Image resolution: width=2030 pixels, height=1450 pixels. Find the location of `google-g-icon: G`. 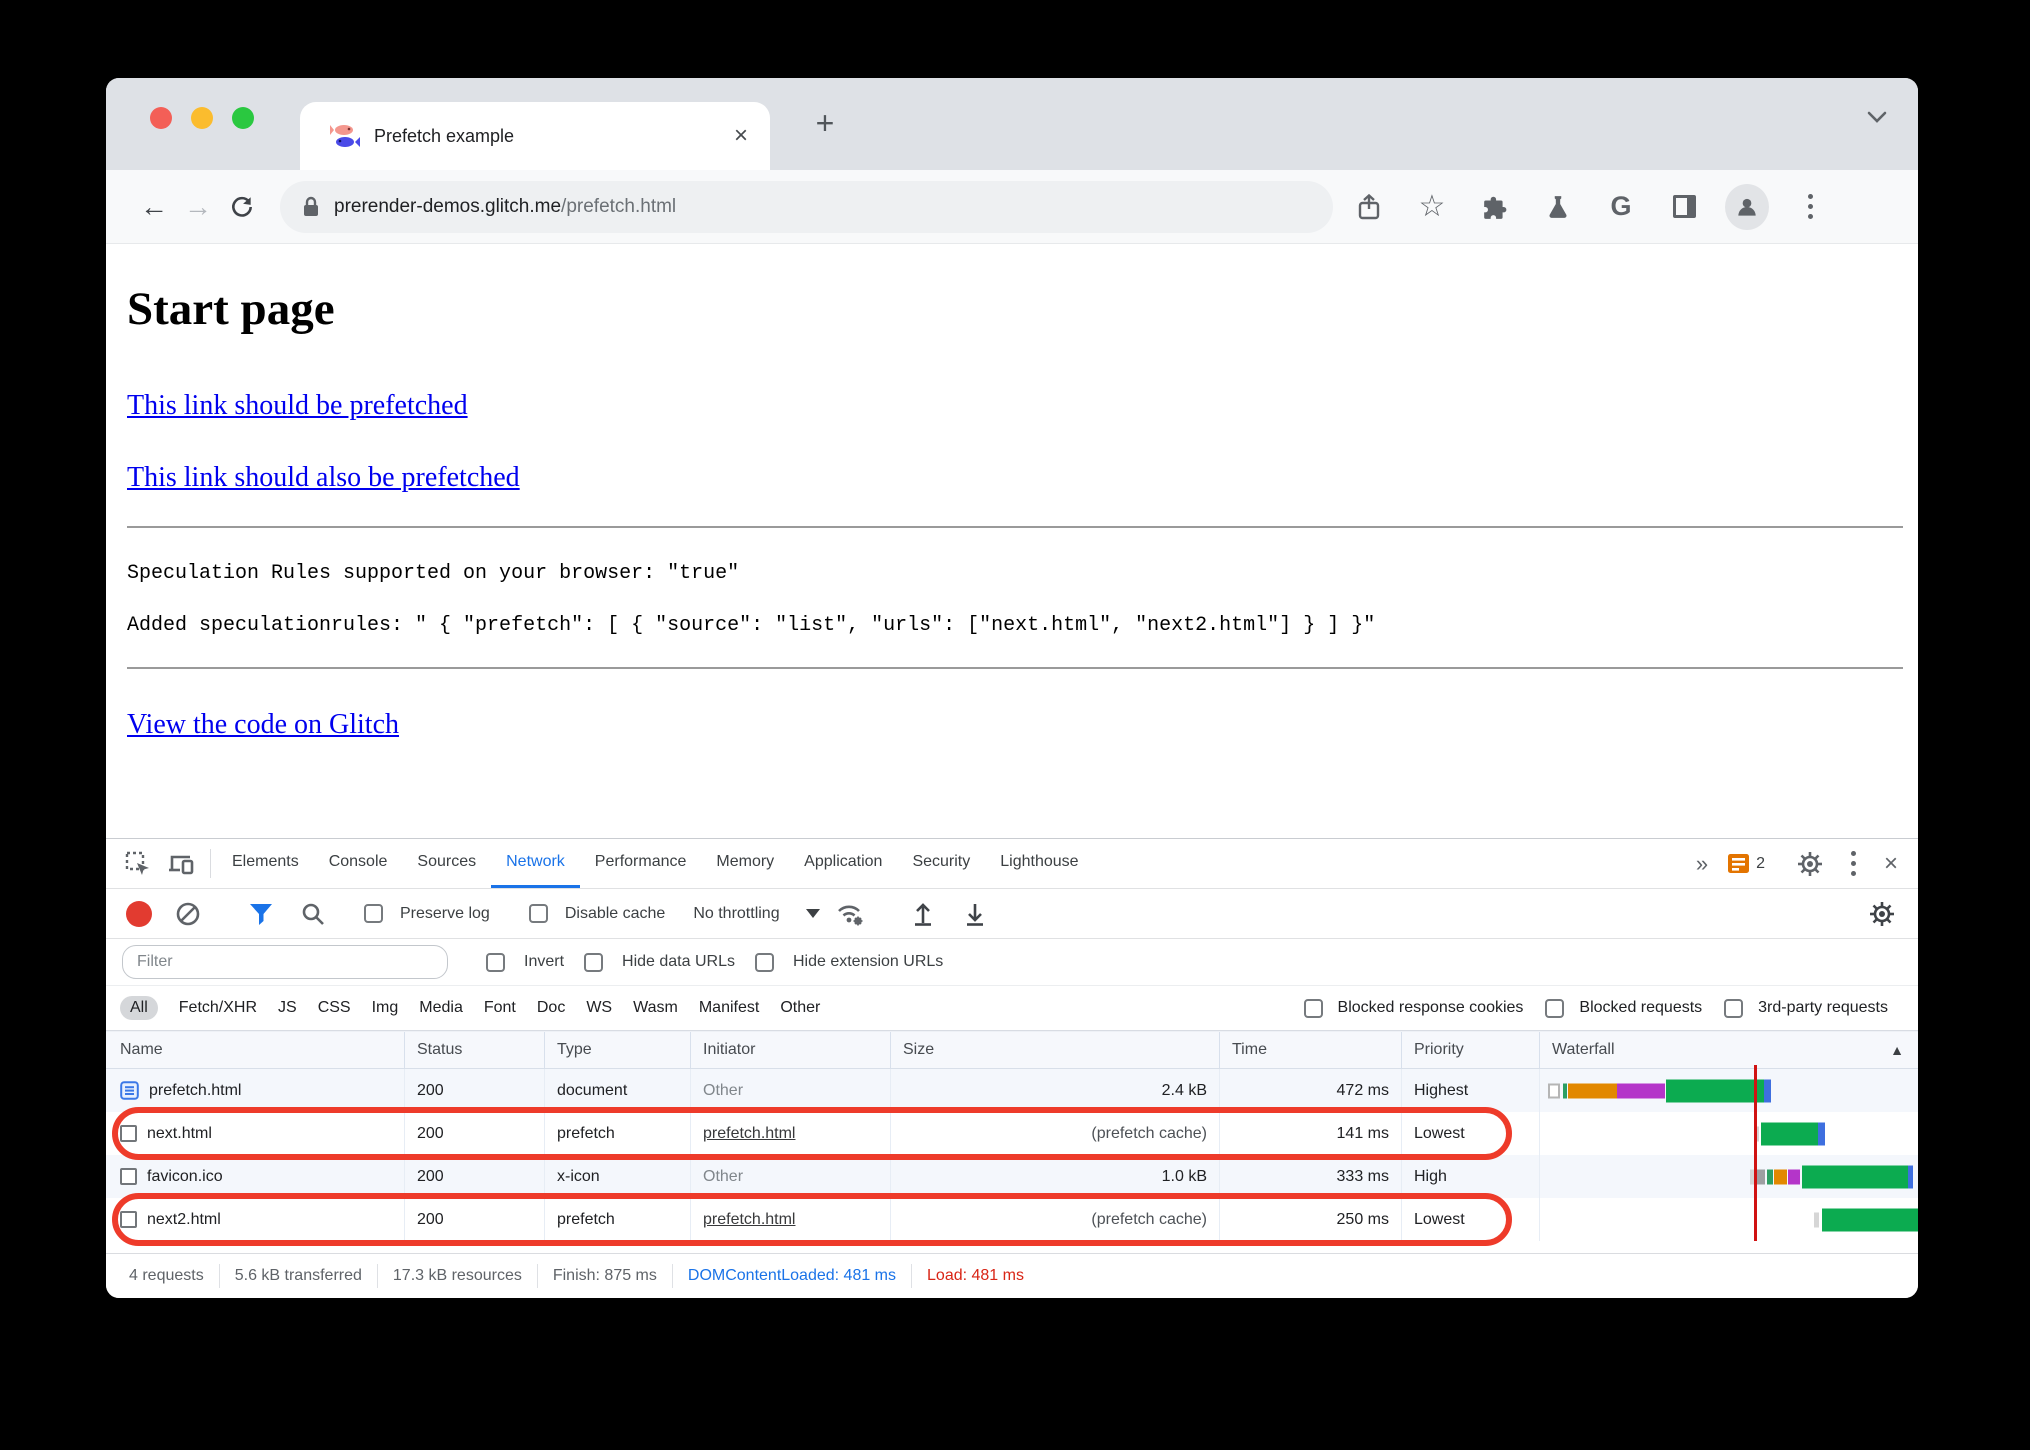

google-g-icon: G is located at coordinates (1621, 207).